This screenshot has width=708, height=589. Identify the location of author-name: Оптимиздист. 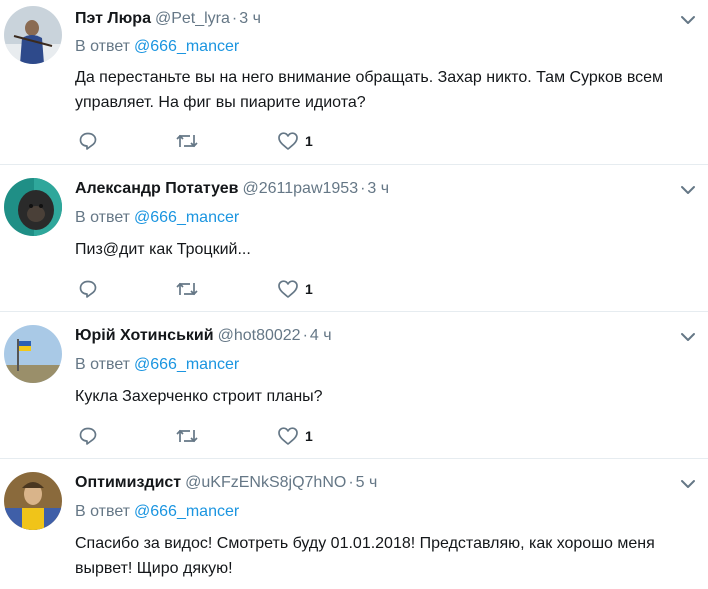
(128, 482).